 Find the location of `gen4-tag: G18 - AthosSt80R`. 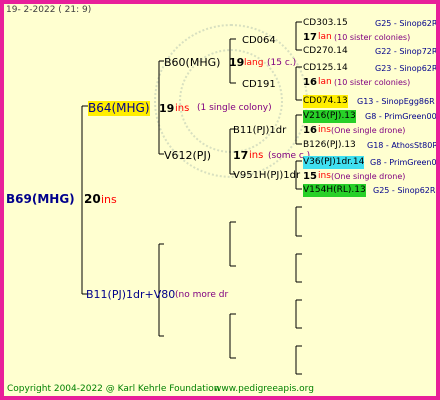

gen4-tag: G18 - AthosSt80R is located at coordinates (402, 145).